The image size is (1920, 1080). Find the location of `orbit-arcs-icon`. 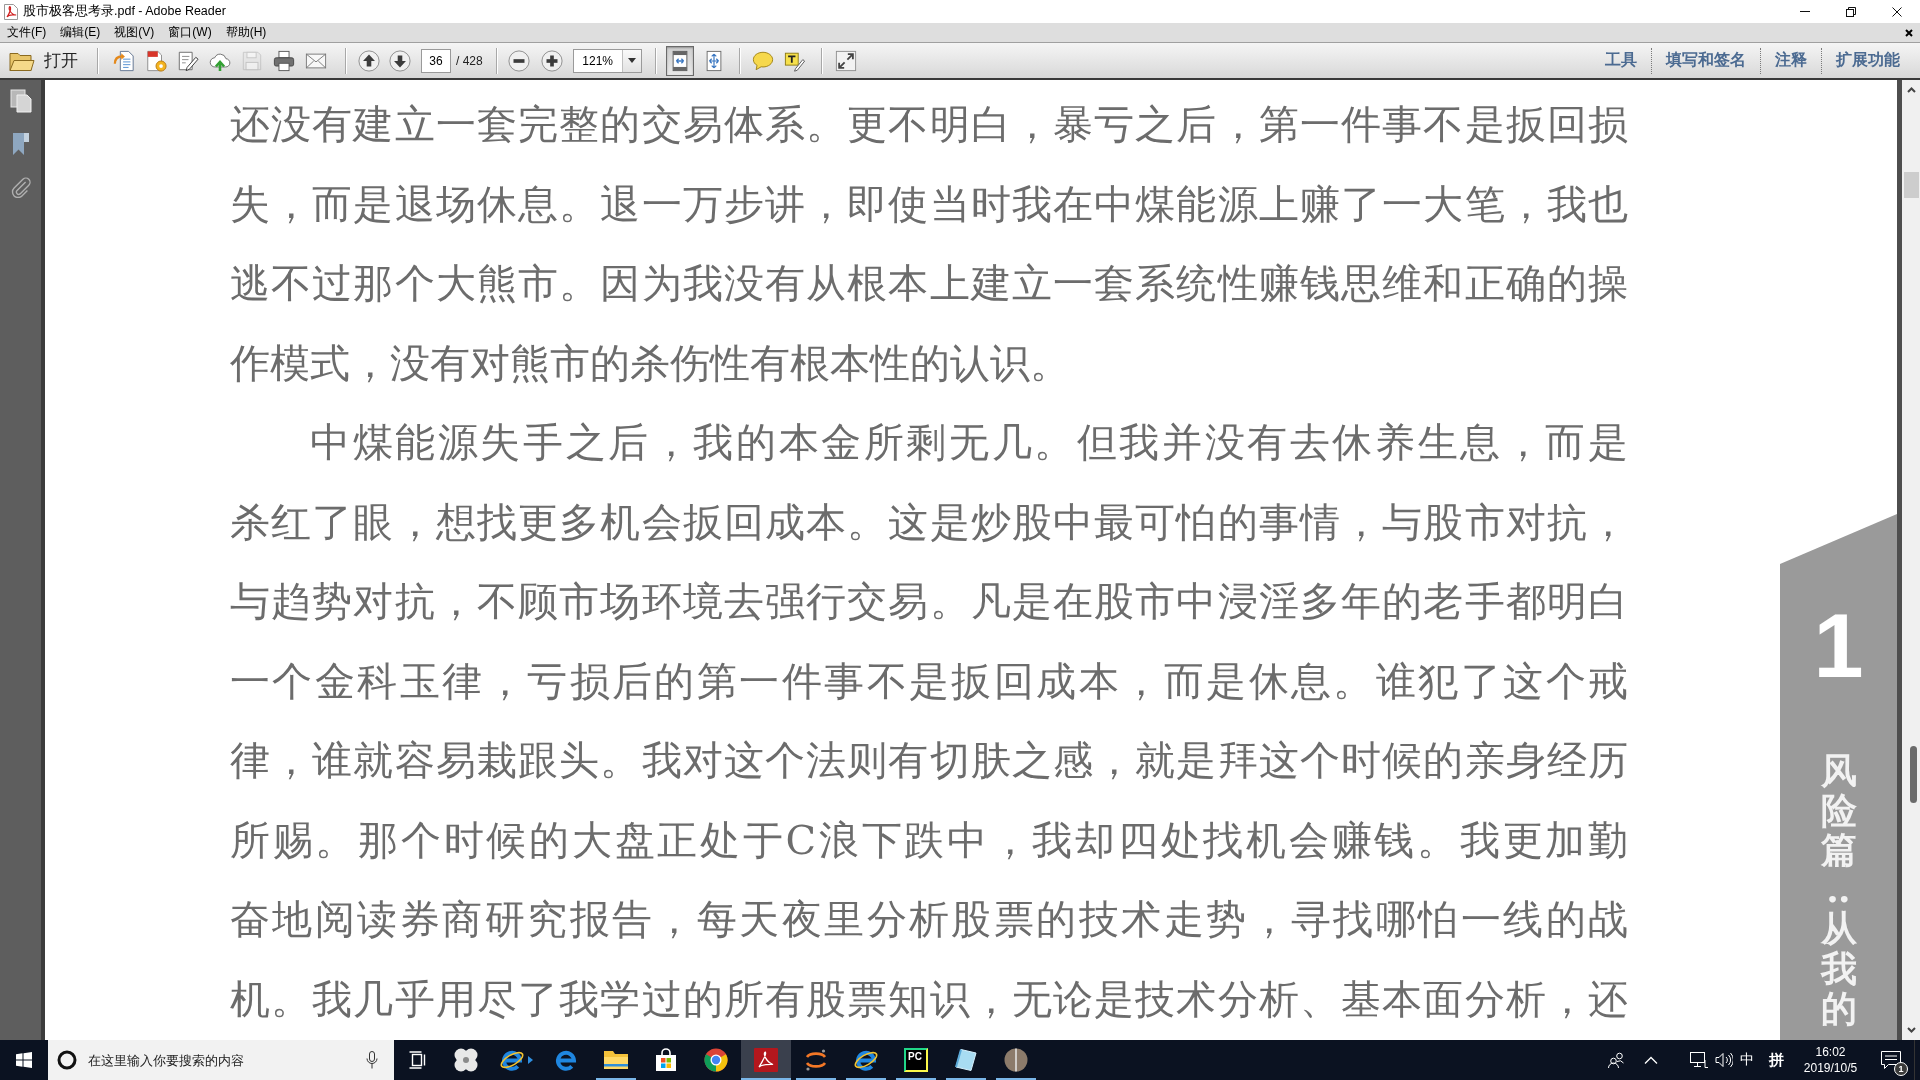

orbit-arcs-icon is located at coordinates (816, 1060).